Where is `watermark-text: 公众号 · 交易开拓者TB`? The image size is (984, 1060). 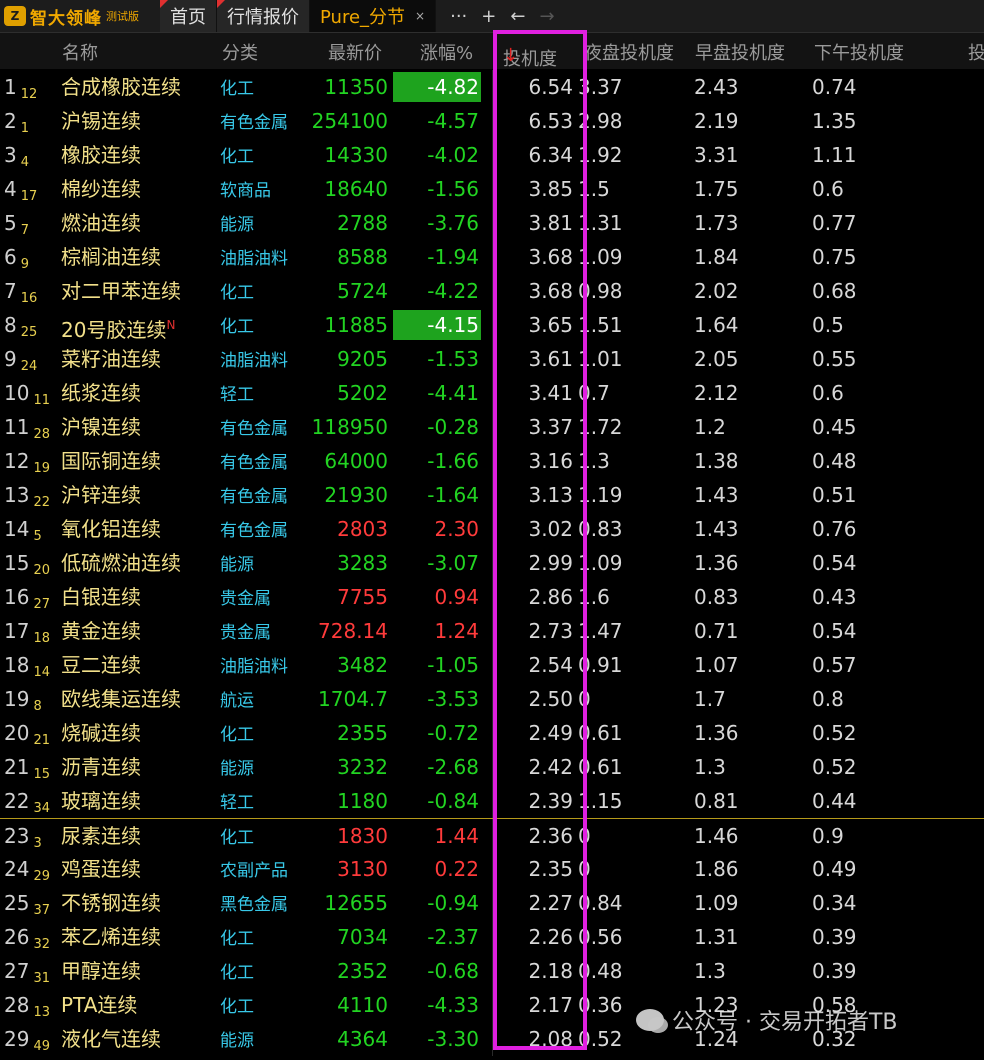 watermark-text: 公众号 · 交易开拓者TB is located at coordinates (785, 1022).